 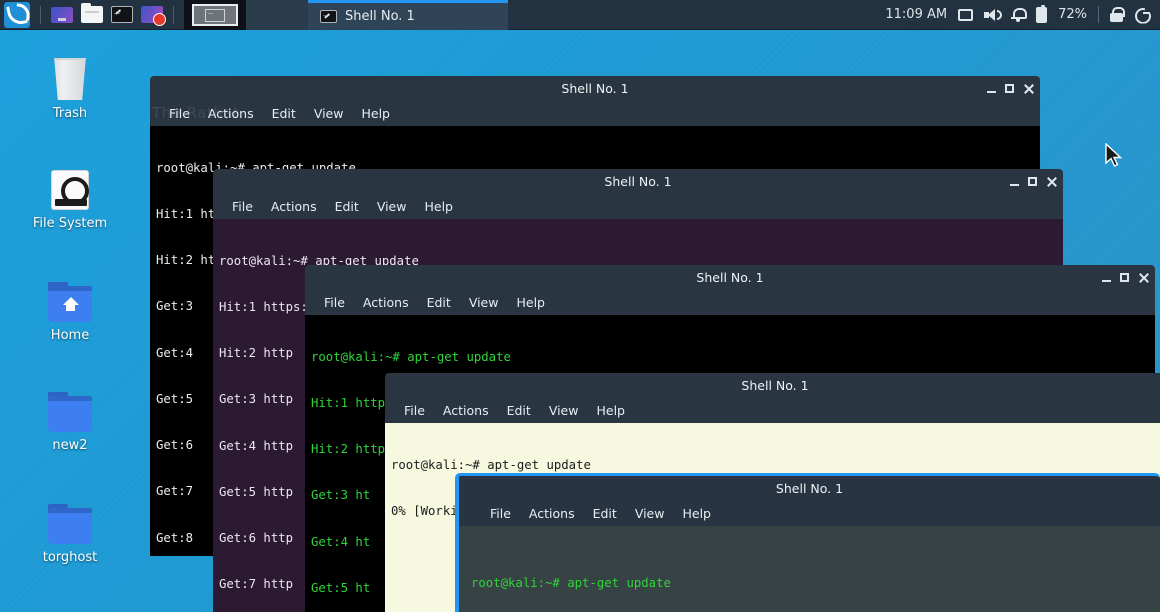 I want to click on desktop-icon-label: File System, so click(x=70, y=223).